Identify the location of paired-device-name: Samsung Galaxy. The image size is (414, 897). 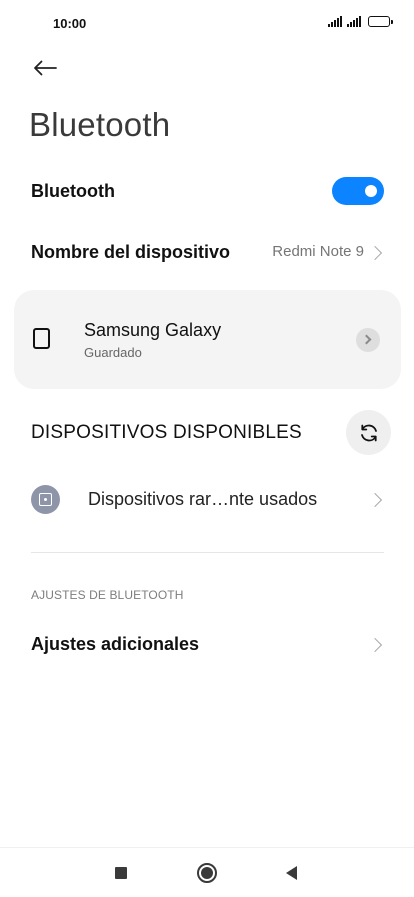
(153, 330).